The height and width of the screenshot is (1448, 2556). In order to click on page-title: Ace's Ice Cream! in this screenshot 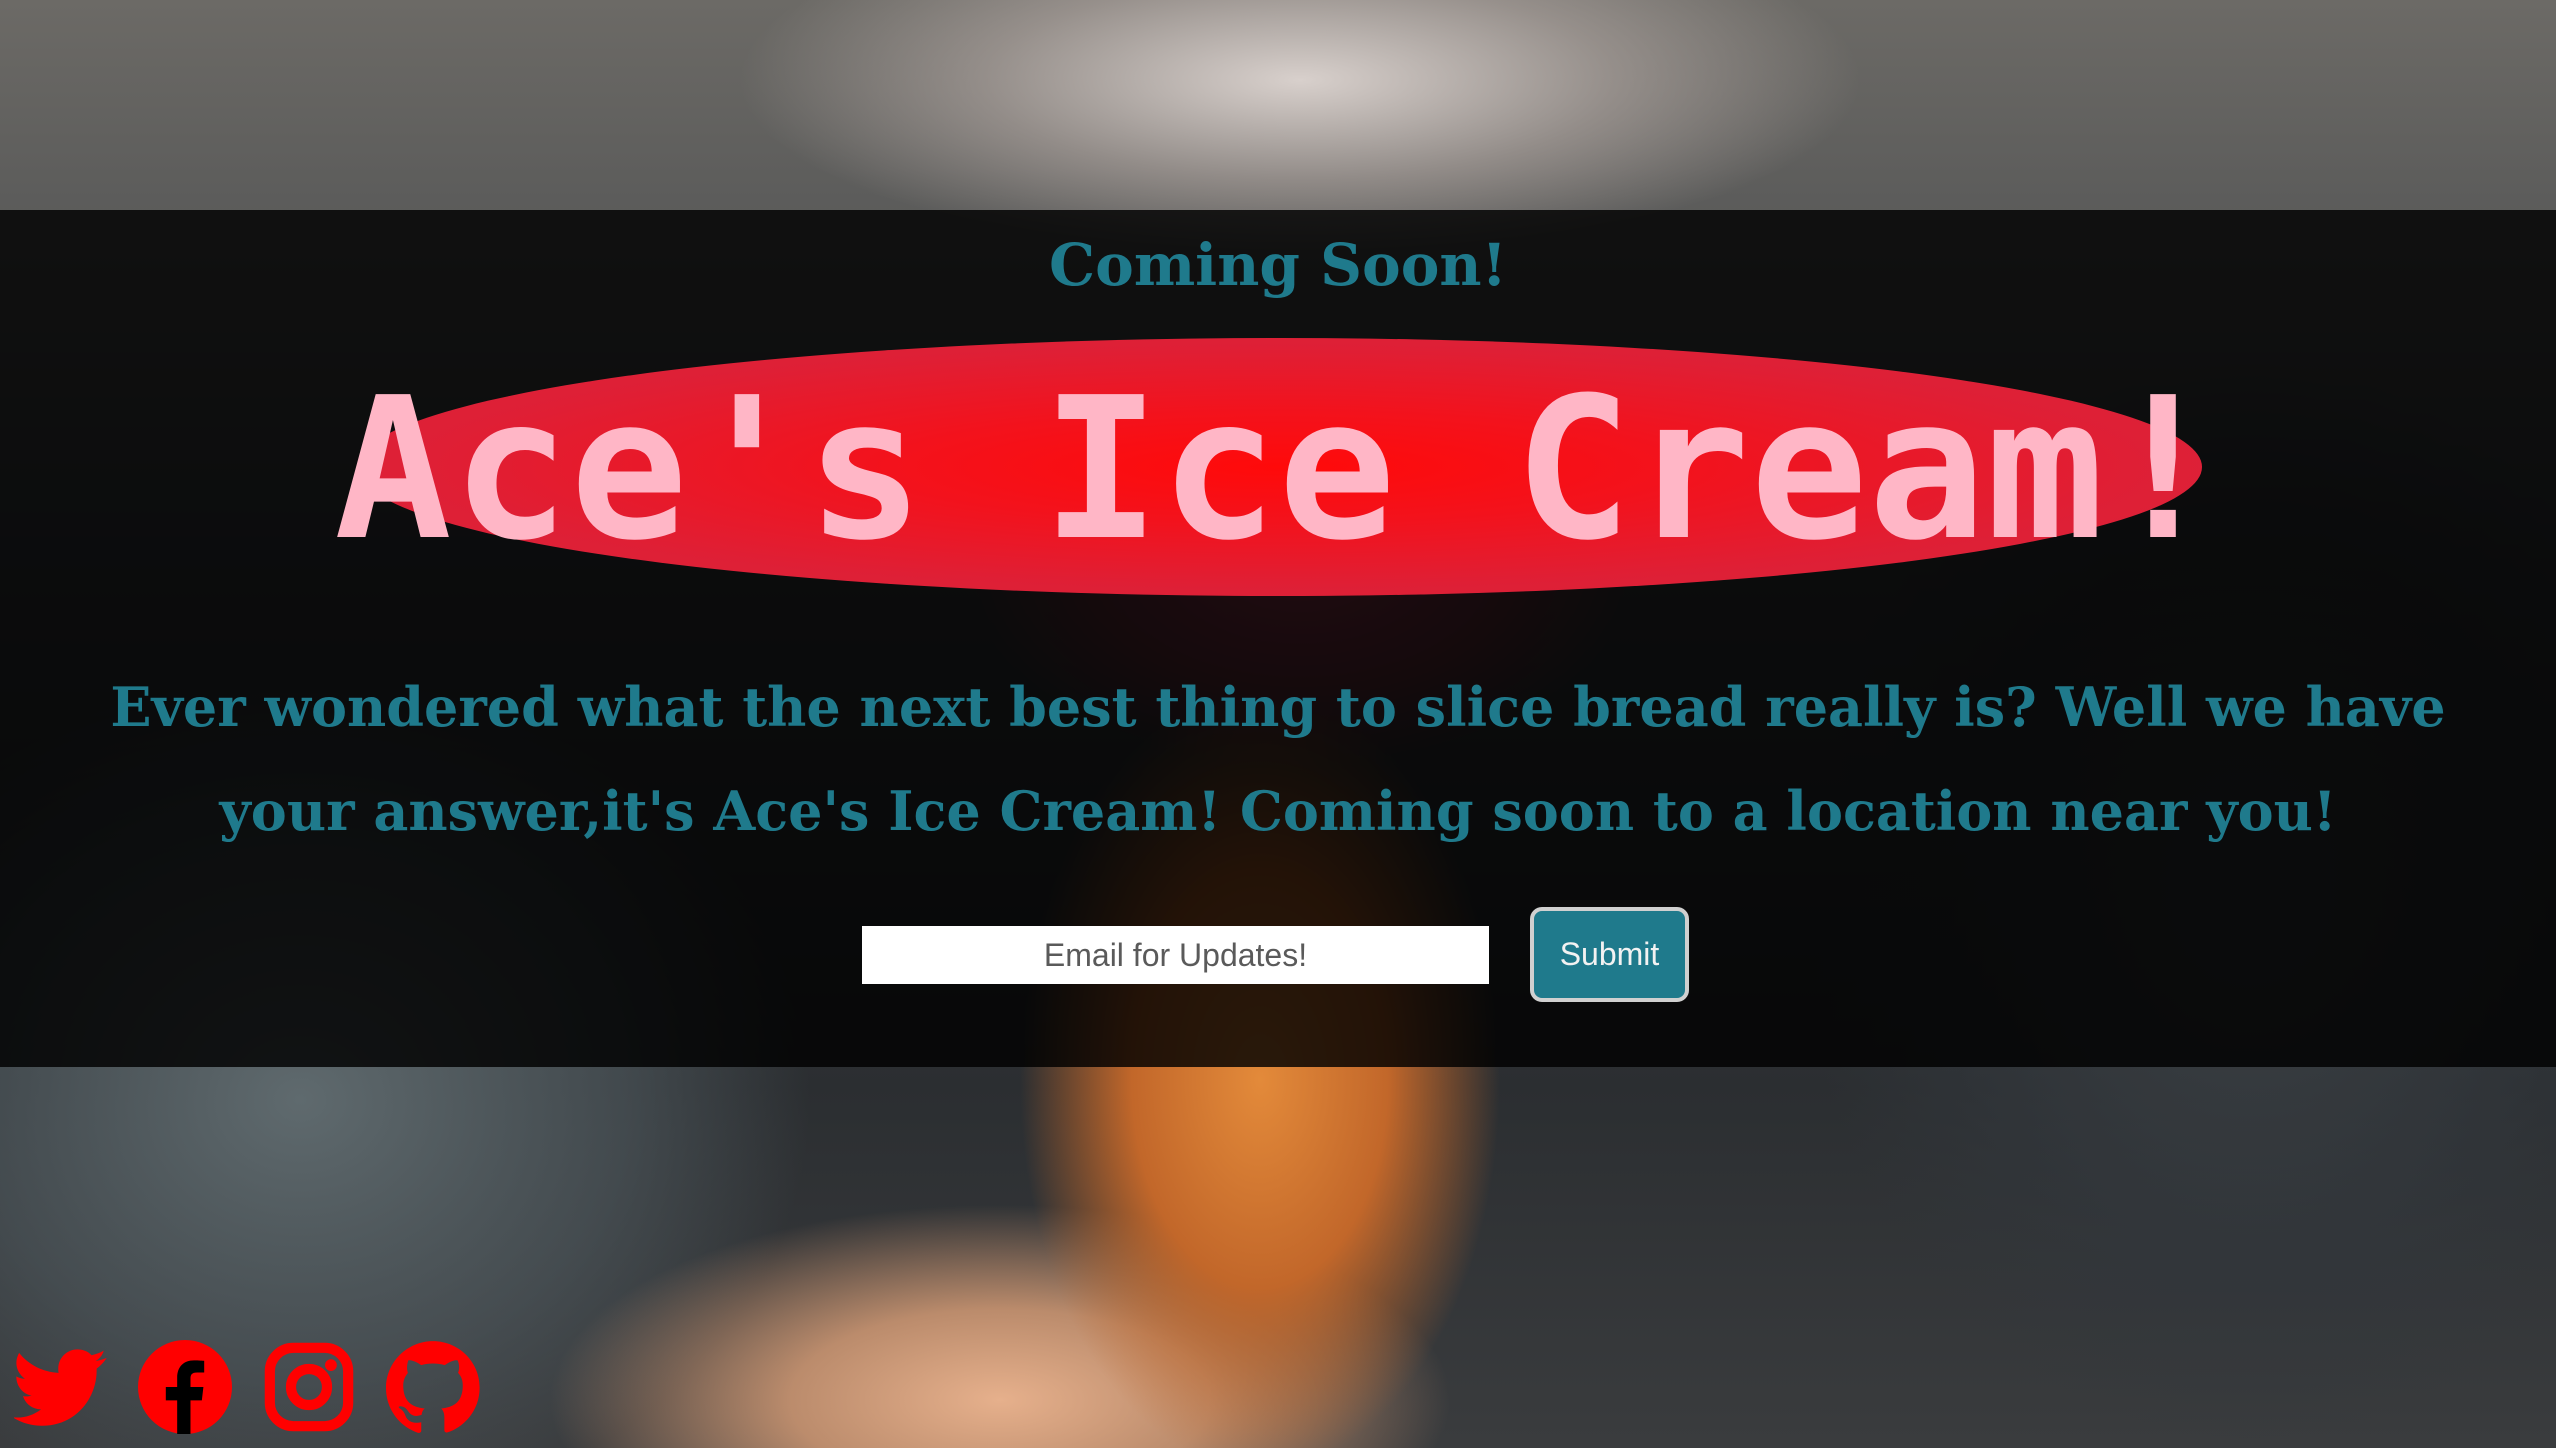, I will do `click(1278, 470)`.